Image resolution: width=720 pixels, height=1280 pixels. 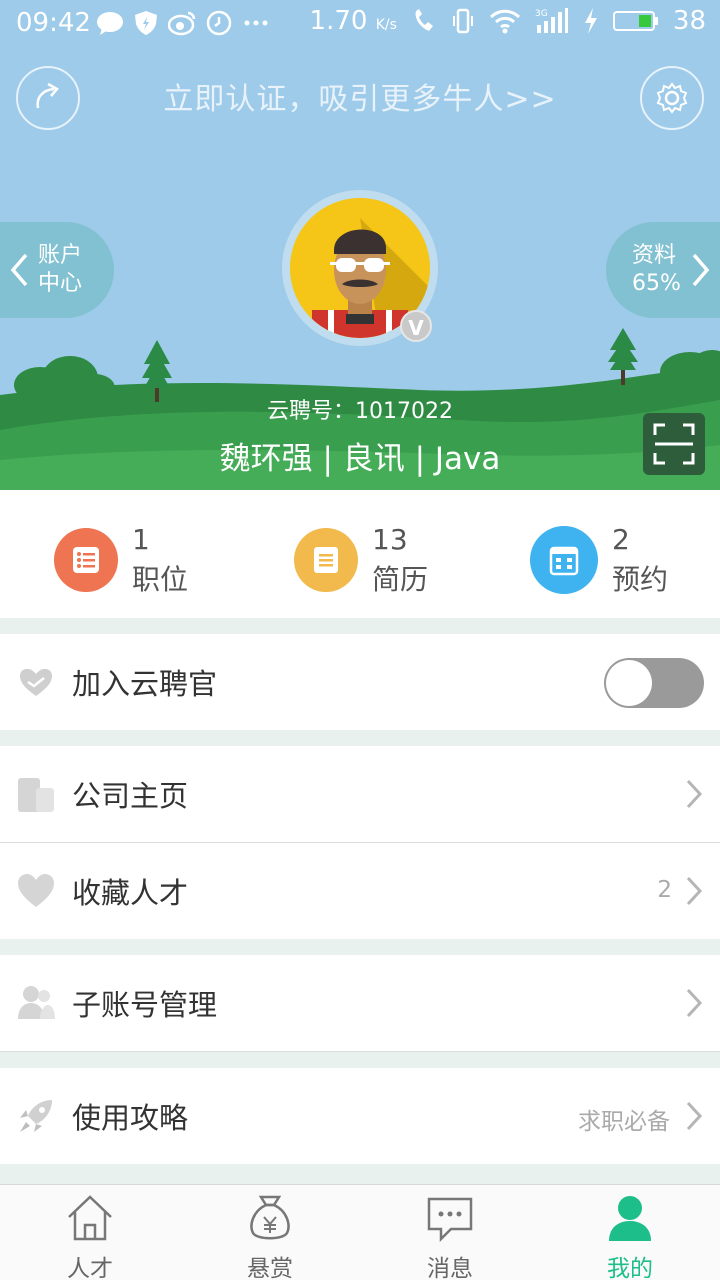 I want to click on tab-bounty: 悬赏, so click(x=270, y=1236).